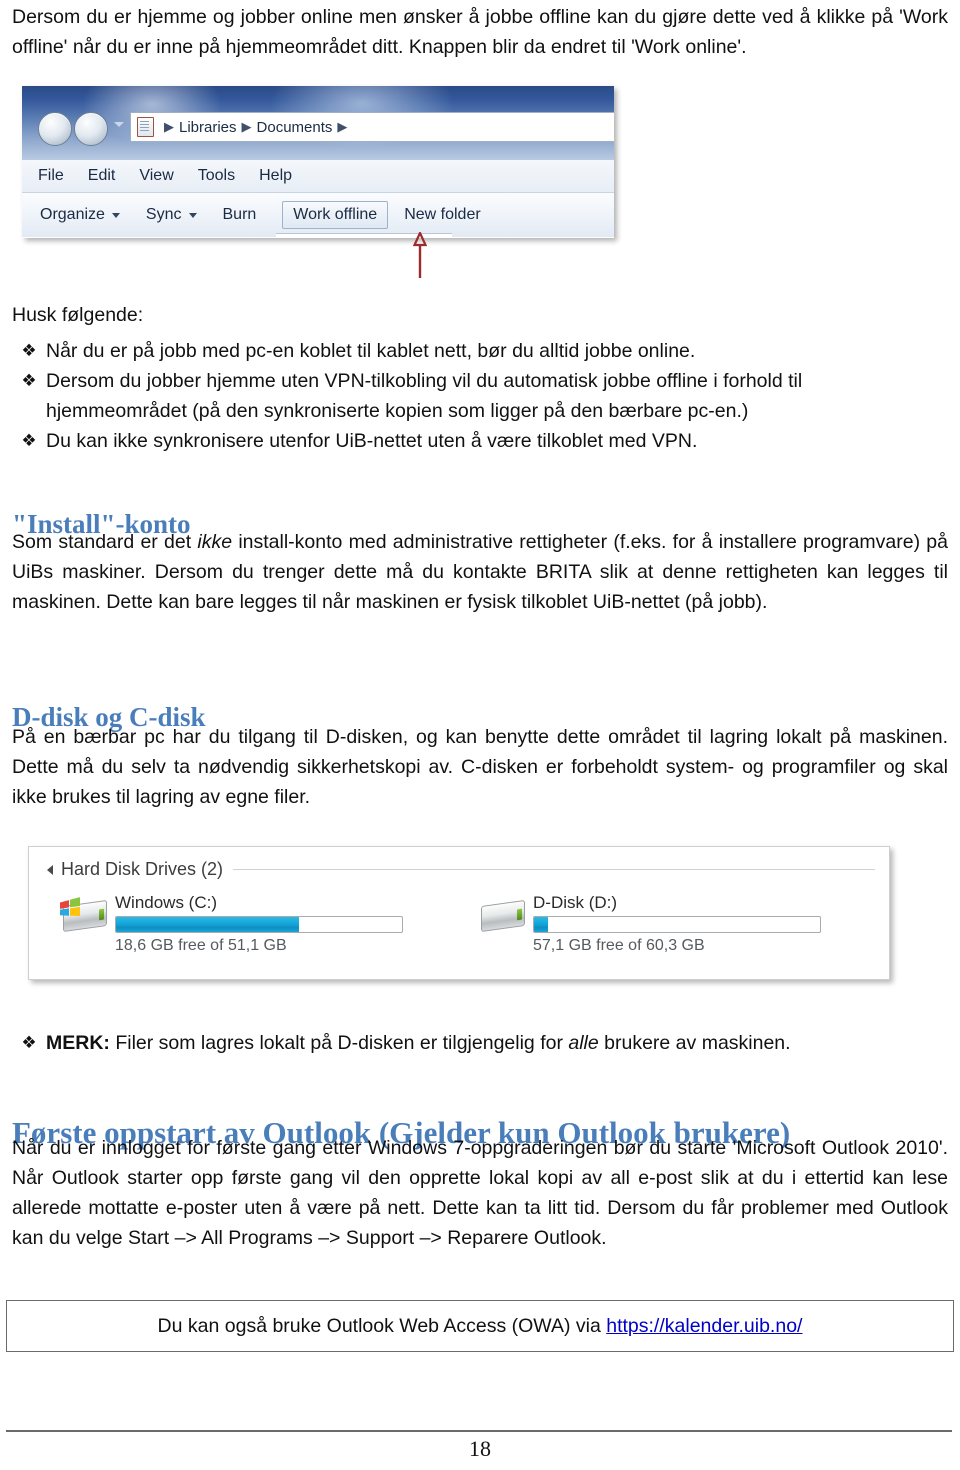  I want to click on breadcrumb-documents: Documents, so click(295, 127).